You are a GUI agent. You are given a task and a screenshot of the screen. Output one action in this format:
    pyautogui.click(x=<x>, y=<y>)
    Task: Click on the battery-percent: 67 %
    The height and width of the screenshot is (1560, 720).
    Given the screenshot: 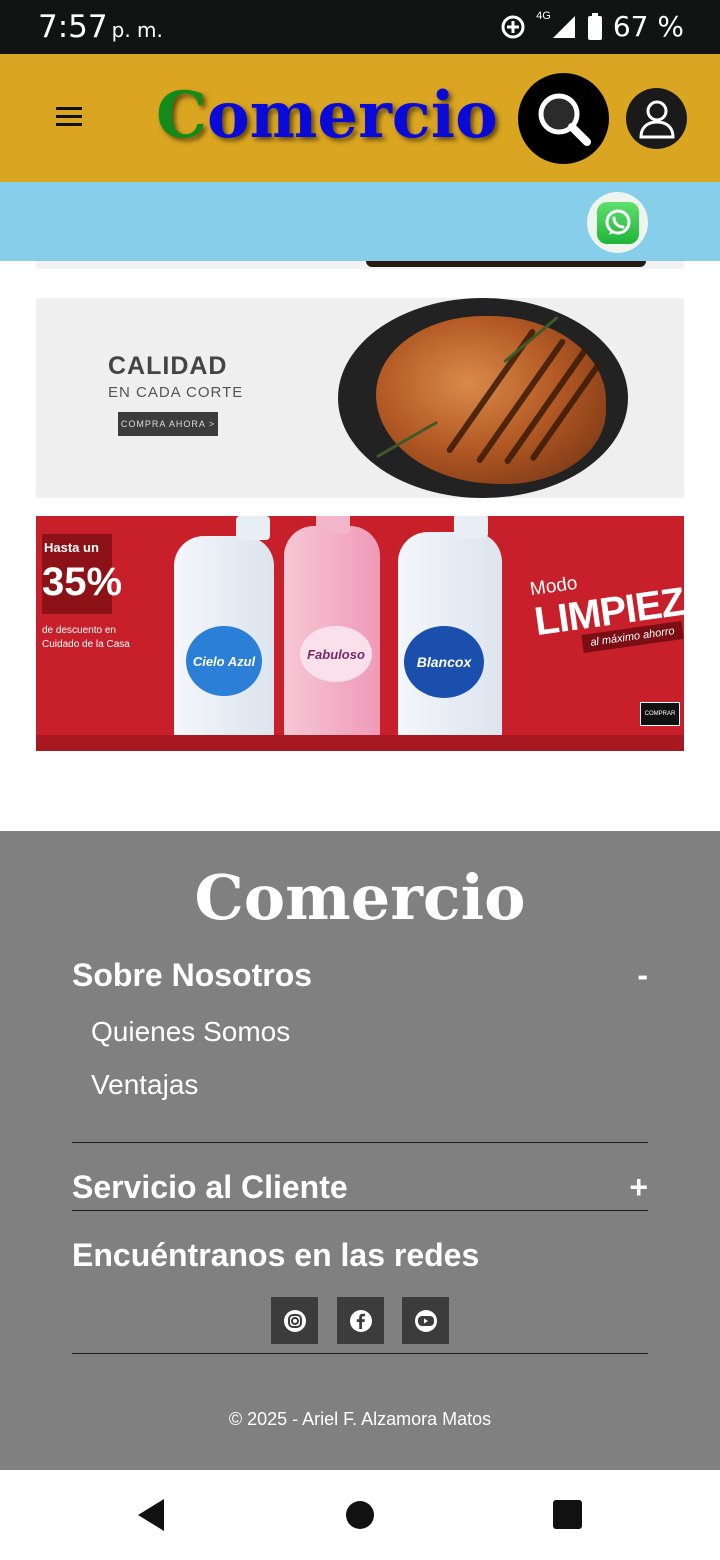 What is the action you would take?
    pyautogui.click(x=648, y=26)
    